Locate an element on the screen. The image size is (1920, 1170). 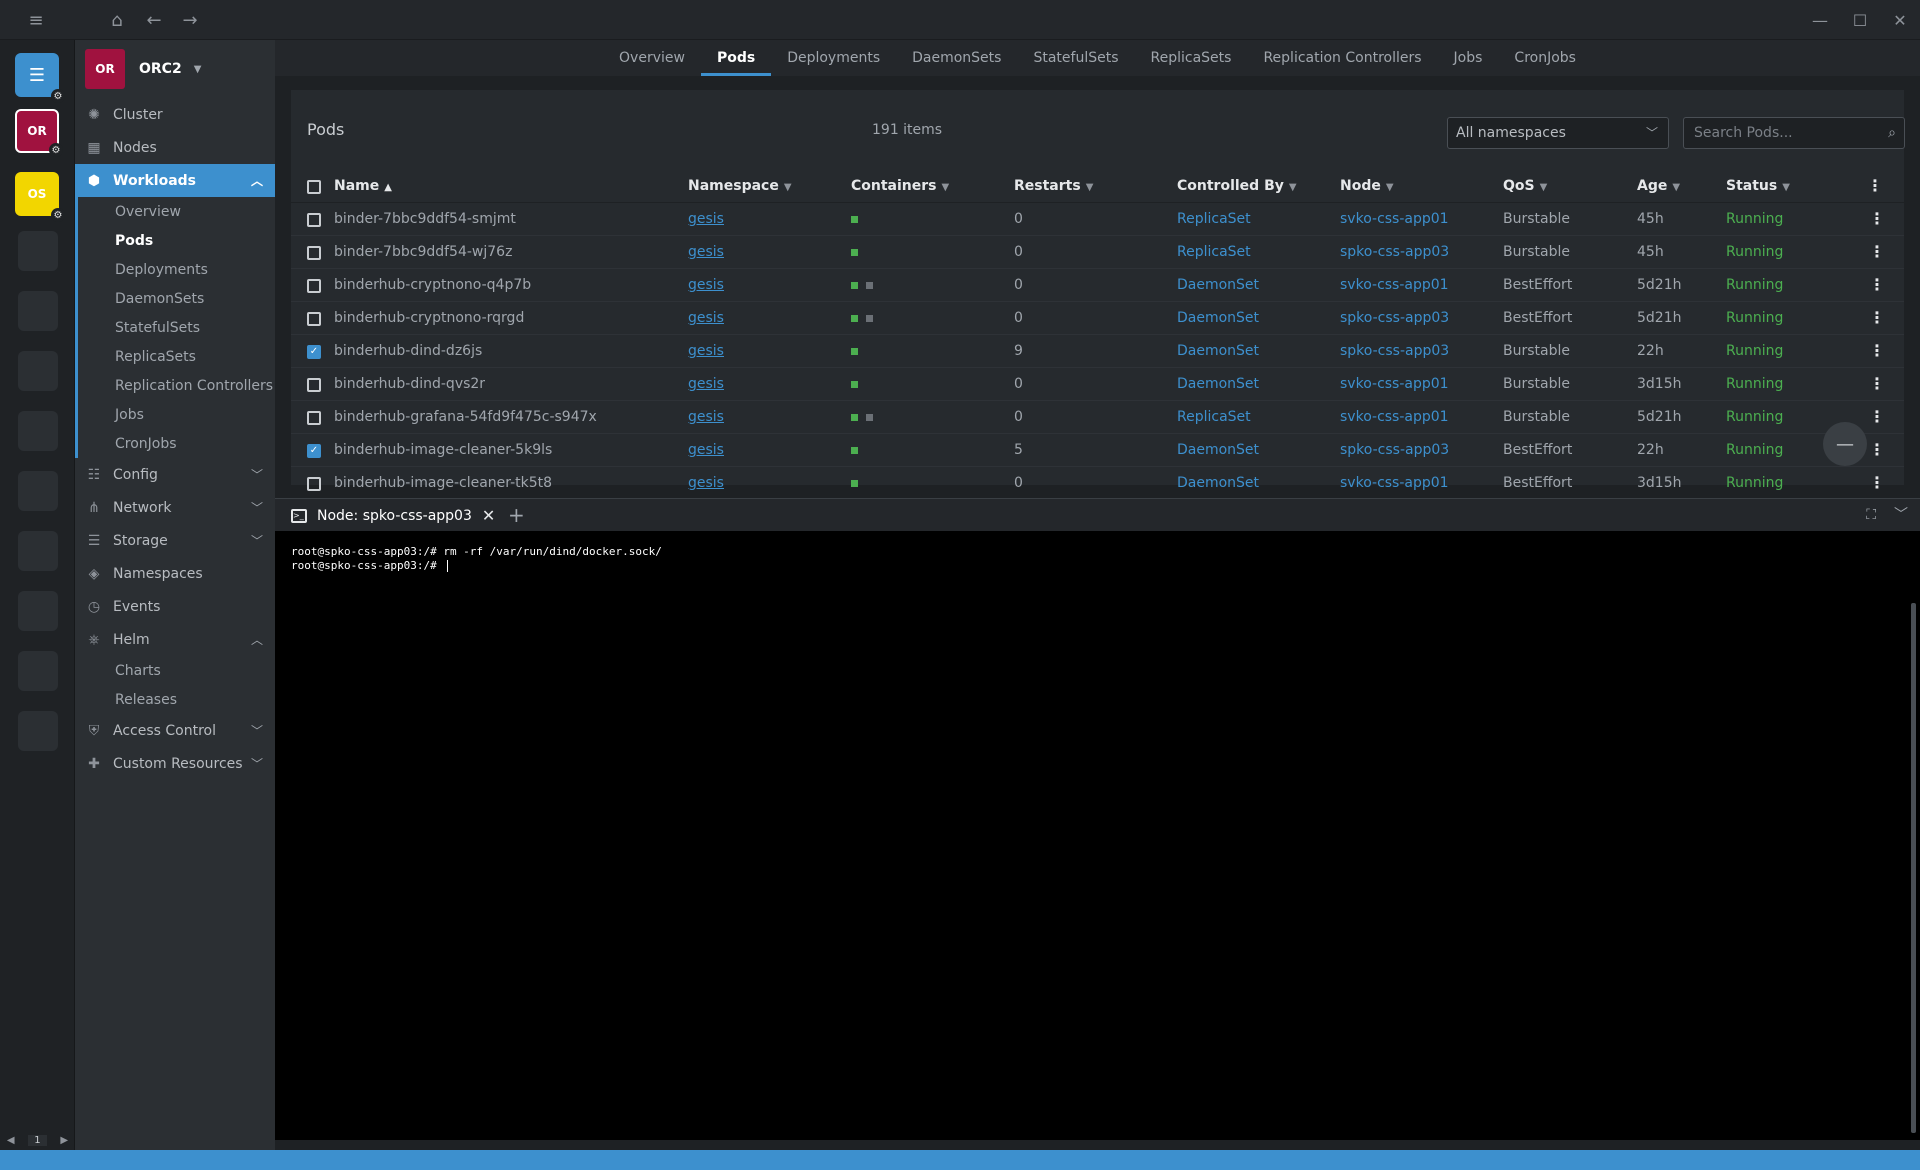
maximize-button: ☐ is located at coordinates (1860, 20).